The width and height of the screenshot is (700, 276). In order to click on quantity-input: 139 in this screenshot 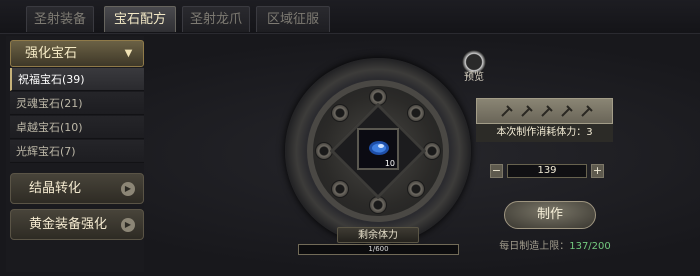, I will do `click(547, 171)`.